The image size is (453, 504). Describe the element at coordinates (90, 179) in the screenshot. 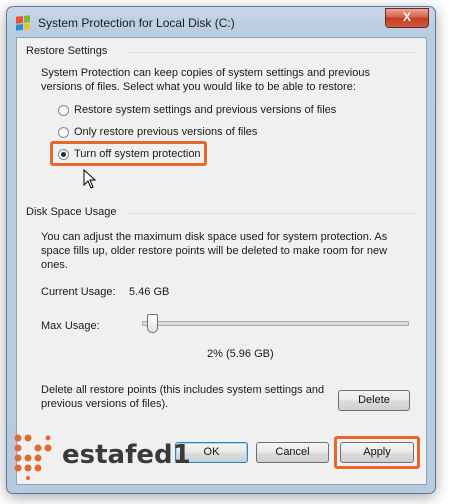

I see `mouse-cursor-icon` at that location.